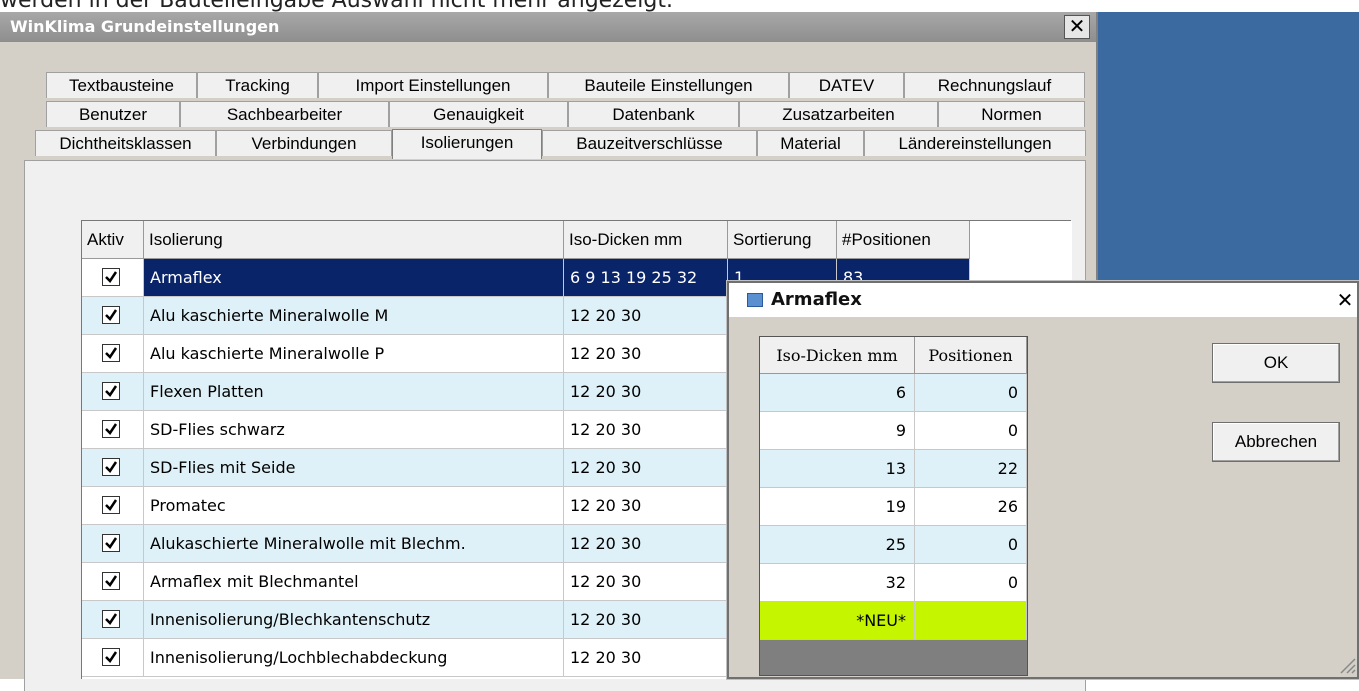 The height and width of the screenshot is (691, 1359). I want to click on iso-dicke-cell: 9, so click(837, 431).